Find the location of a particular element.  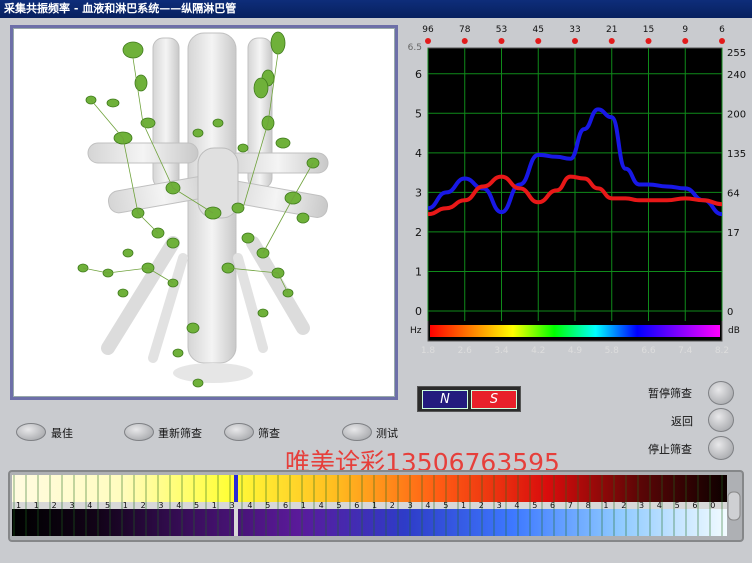

bottom-tick-label: 5.8 is located at coordinates (612, 351).